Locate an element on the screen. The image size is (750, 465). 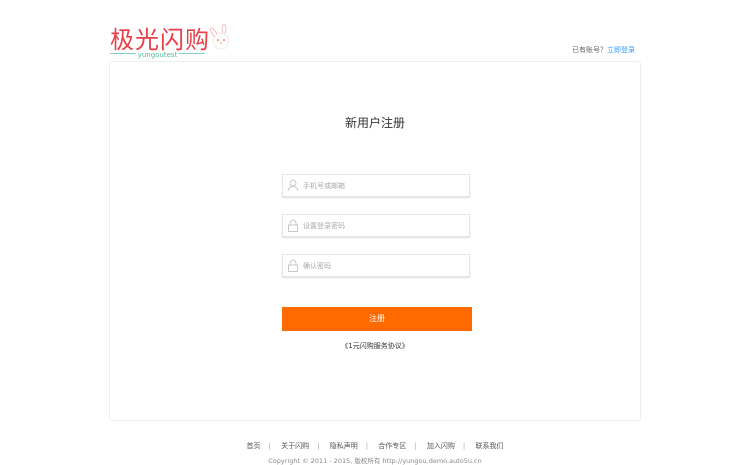
login-hint: 已有账号？立即登录 is located at coordinates (603, 50).